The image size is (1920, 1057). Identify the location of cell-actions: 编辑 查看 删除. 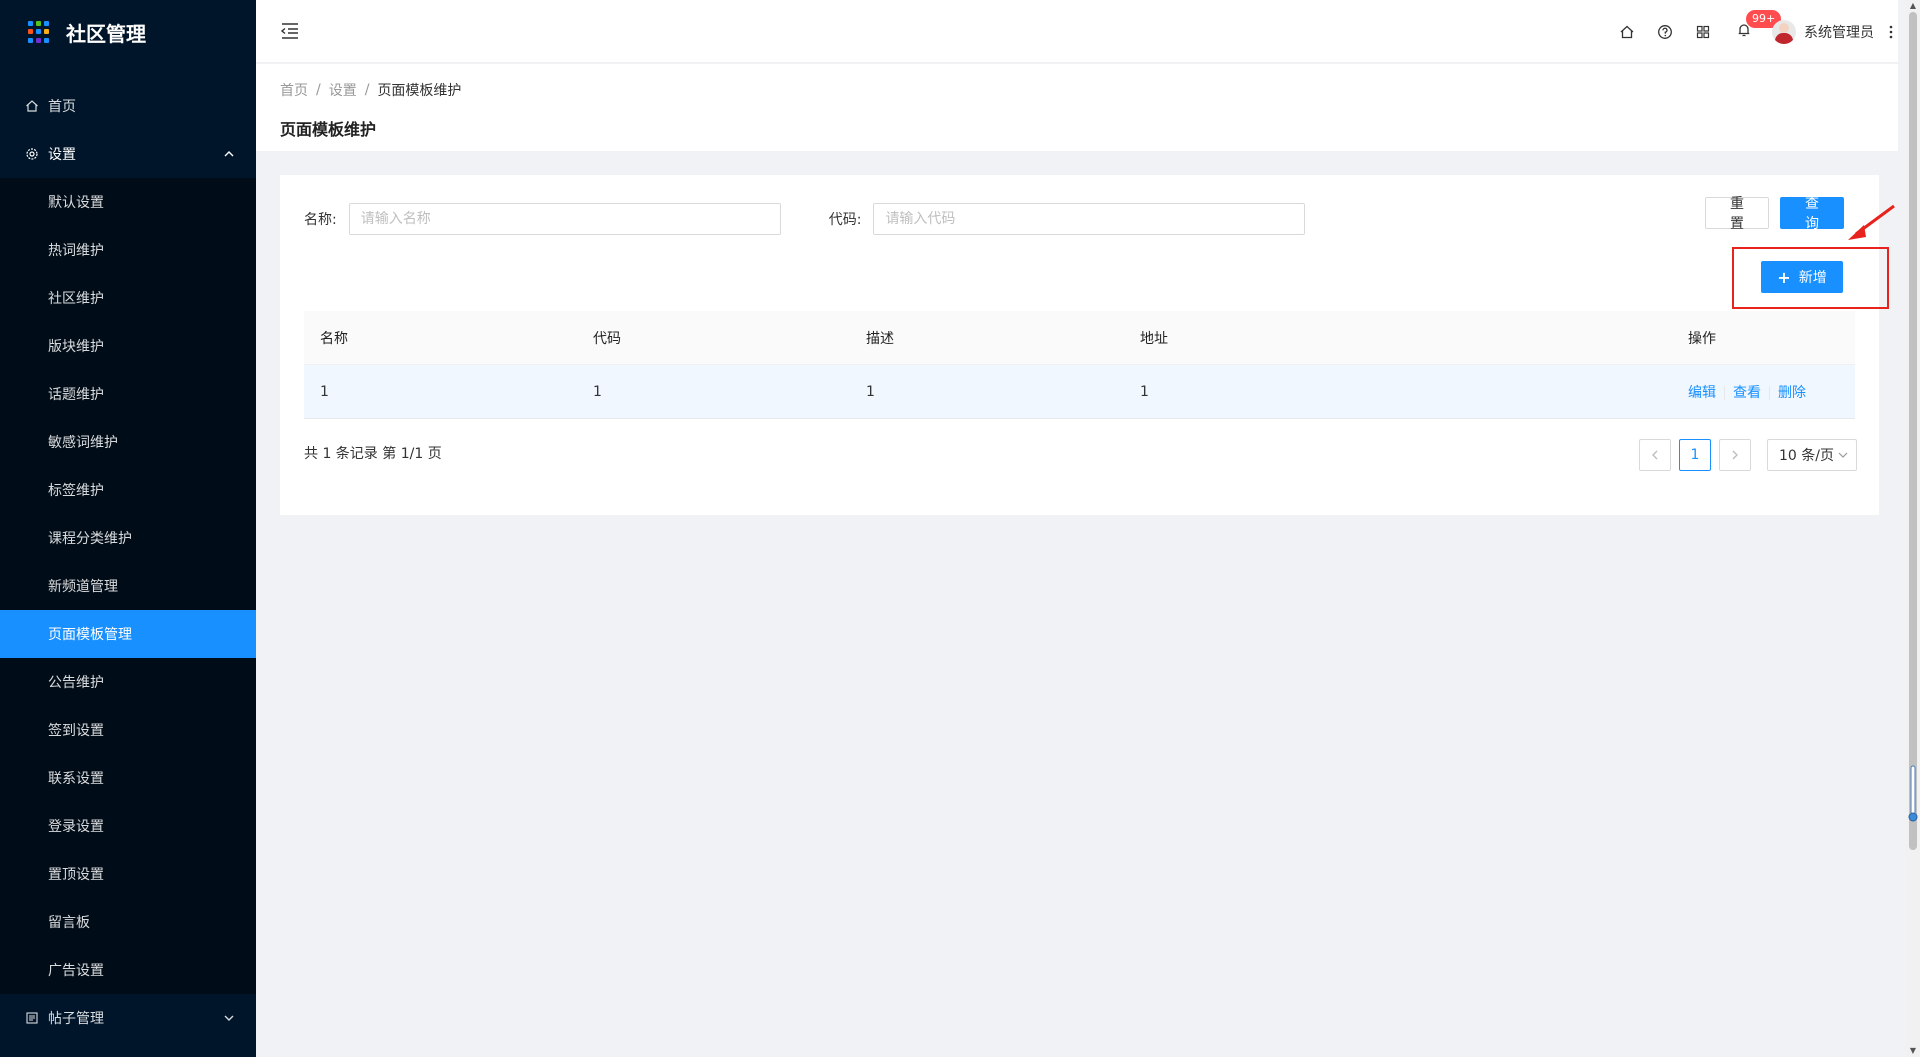
(1763, 392).